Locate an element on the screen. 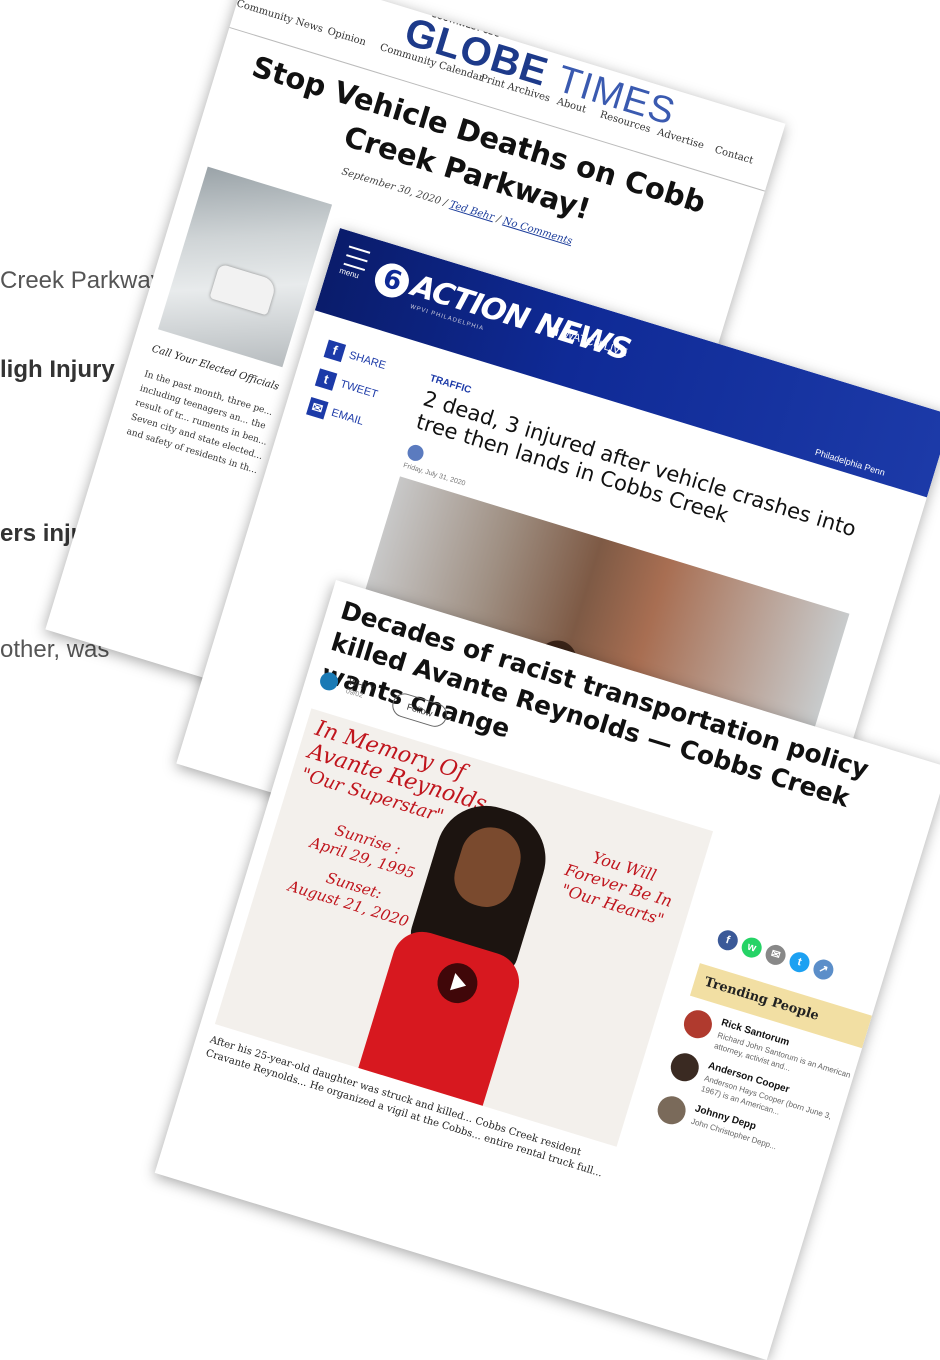 The height and width of the screenshot is (1360, 940). watch-live-icon is located at coordinates (554, 331).